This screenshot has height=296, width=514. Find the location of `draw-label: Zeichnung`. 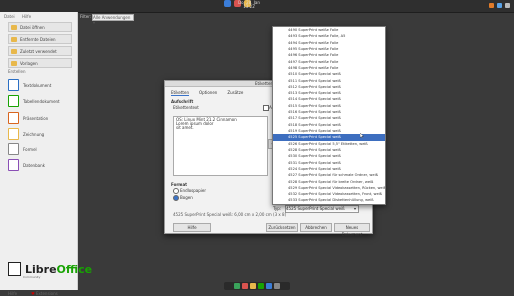

draw-label: Zeichnung is located at coordinates (34, 134).